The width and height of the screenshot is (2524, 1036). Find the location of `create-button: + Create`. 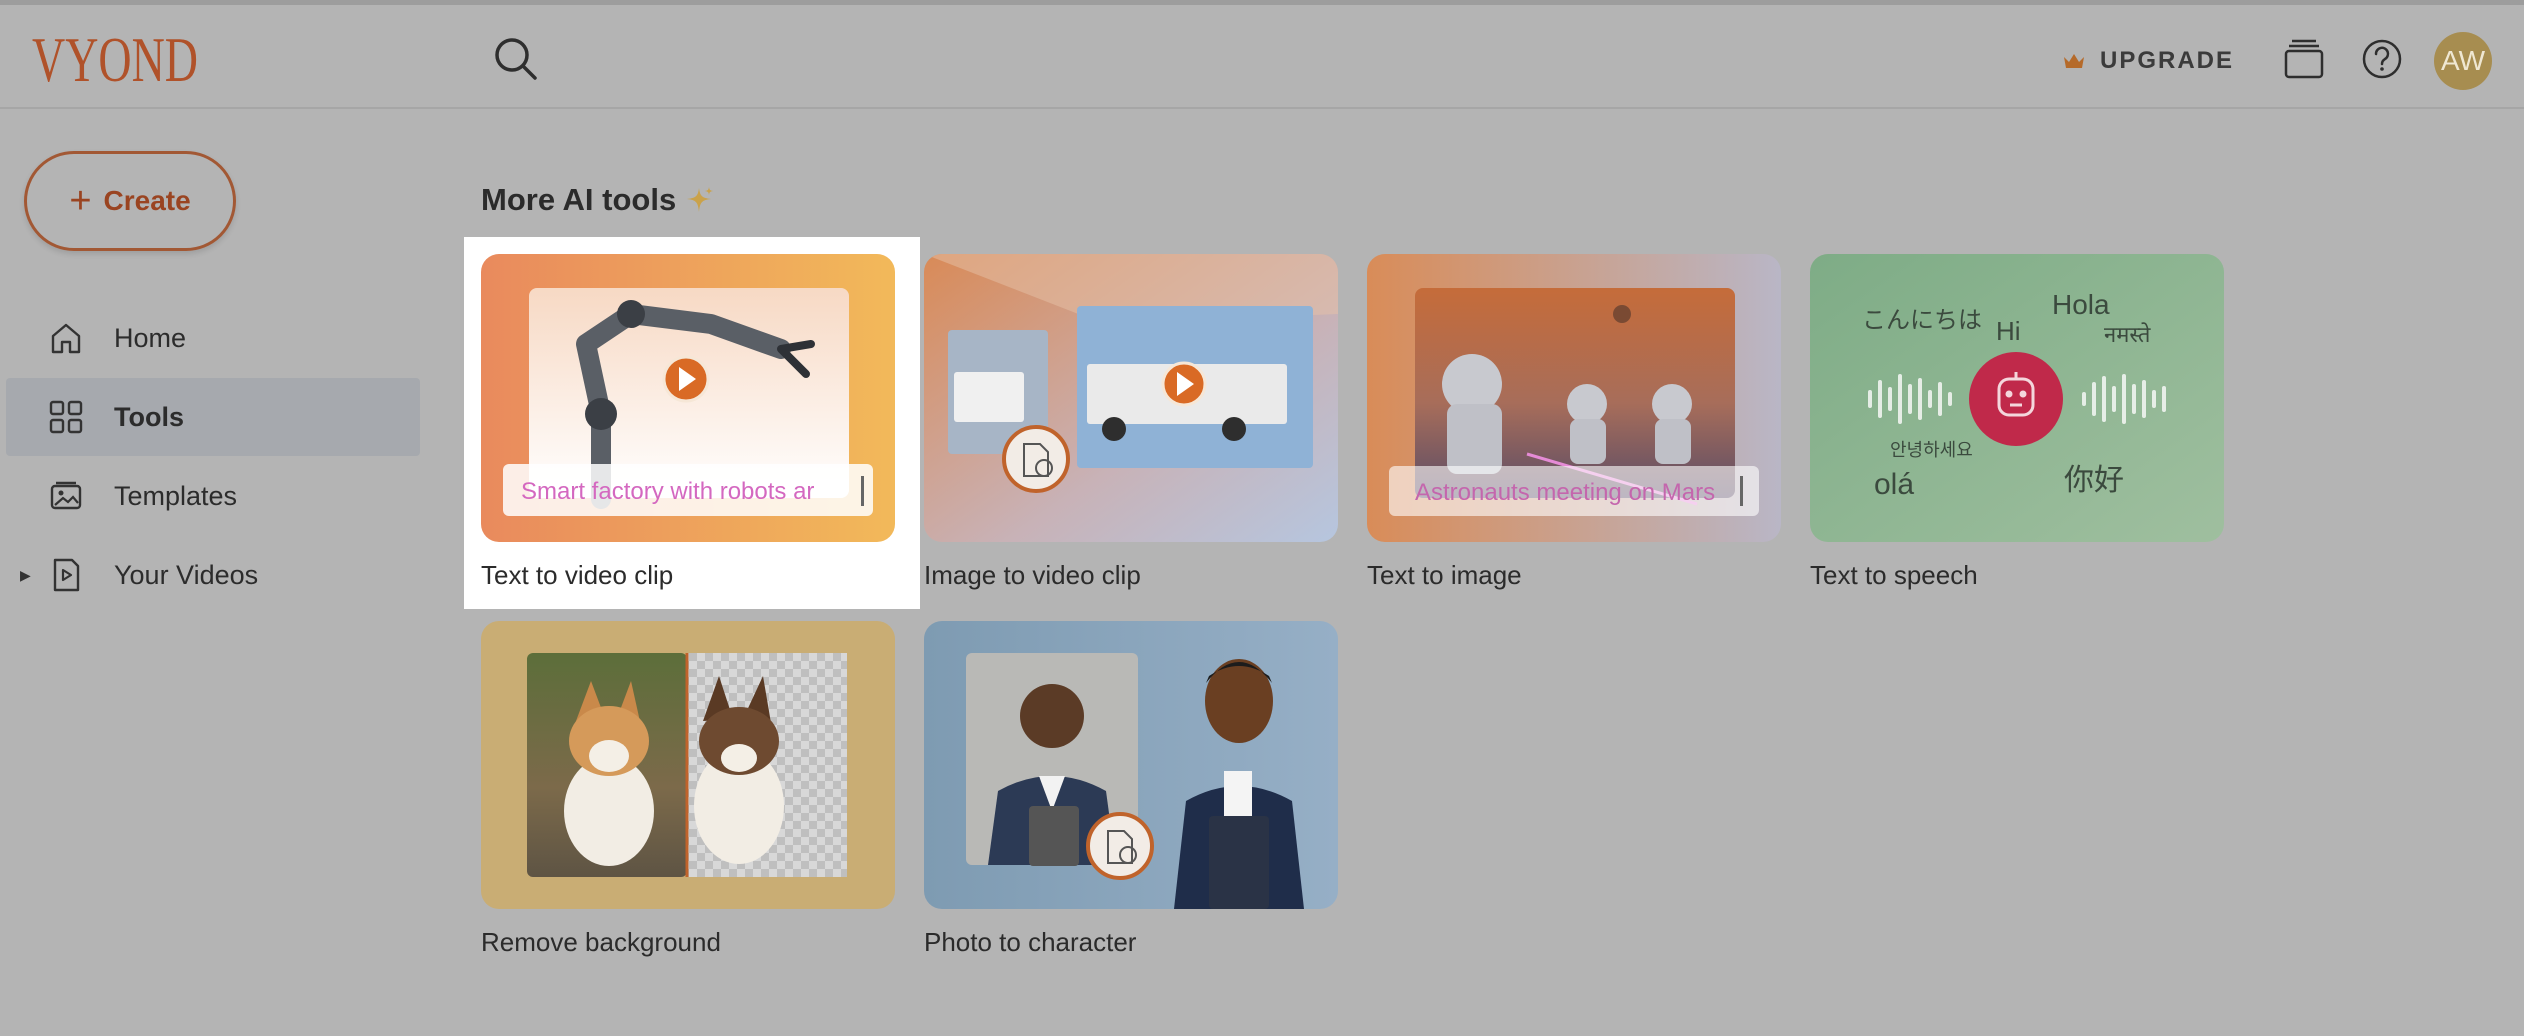

create-button: + Create is located at coordinates (130, 201).